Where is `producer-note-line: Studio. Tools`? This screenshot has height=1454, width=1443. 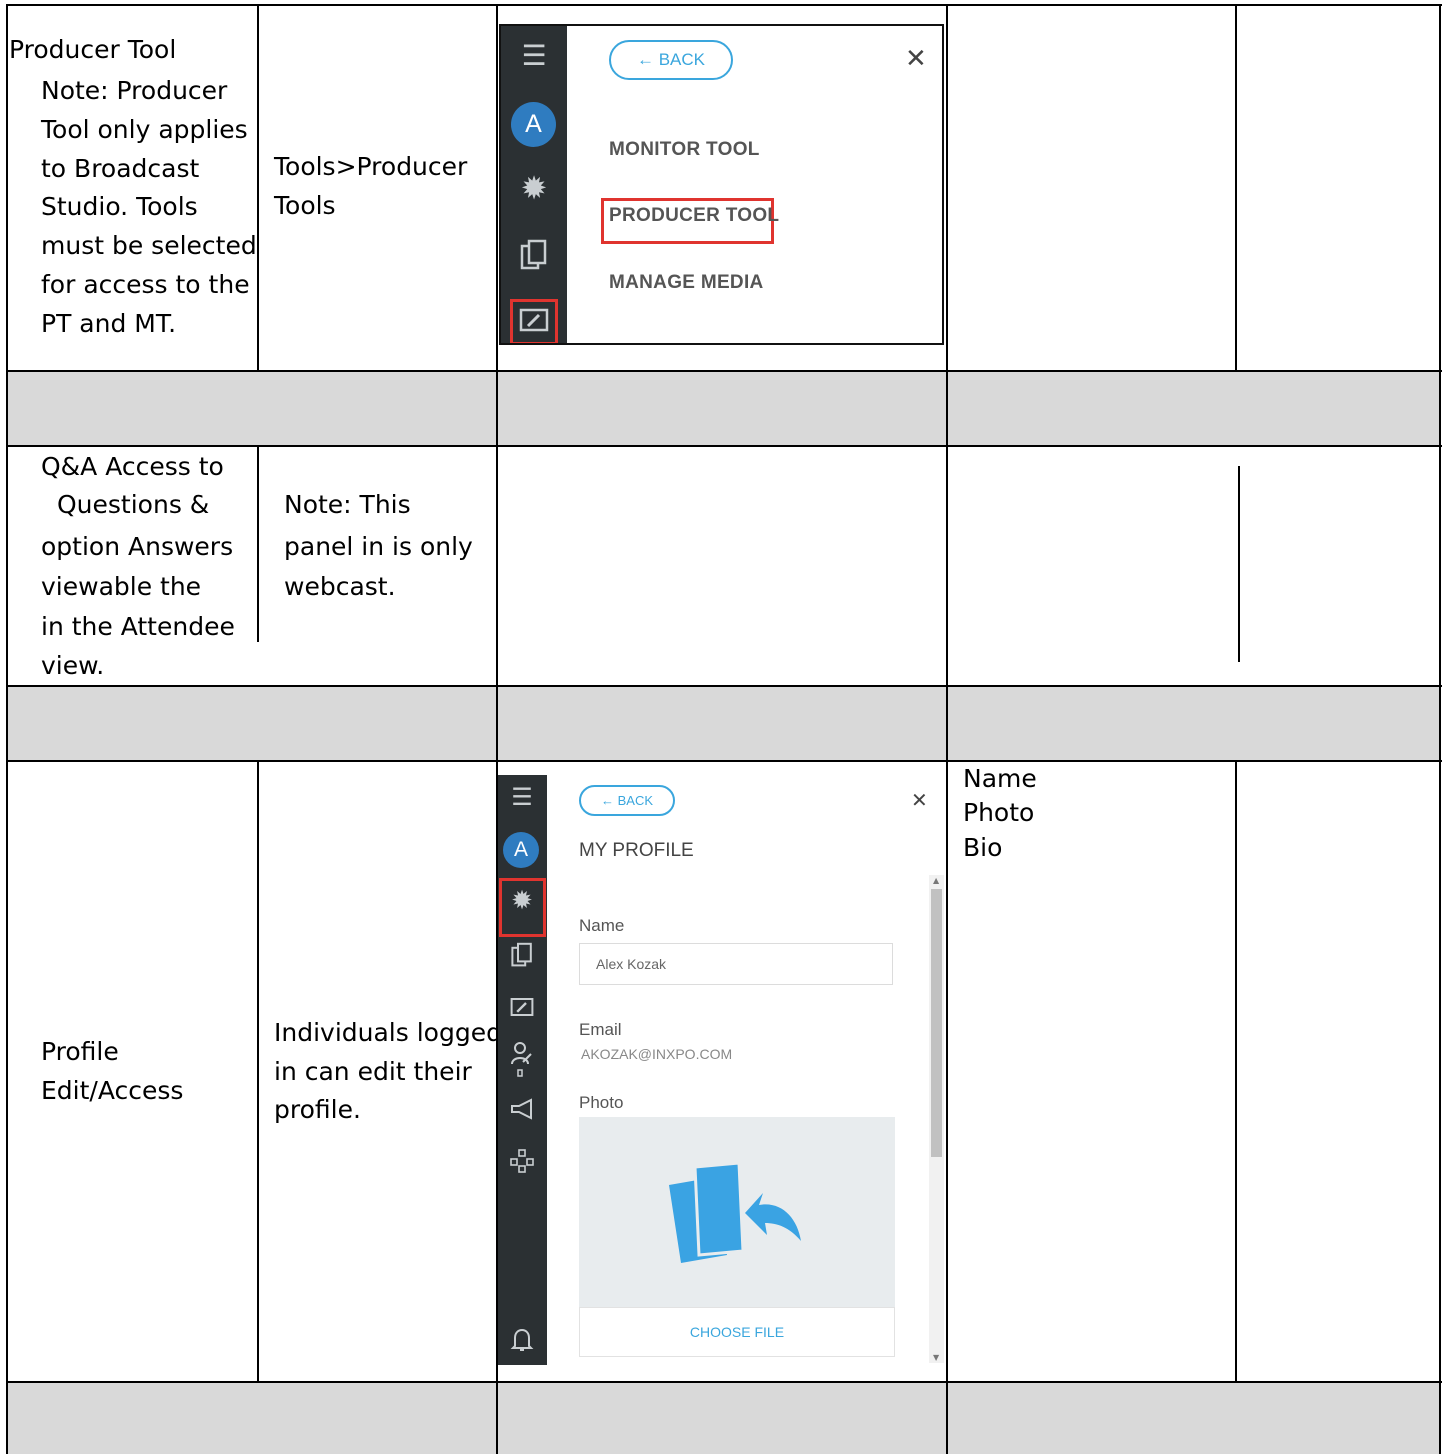
producer-note-line: Studio. Tools is located at coordinates (119, 206).